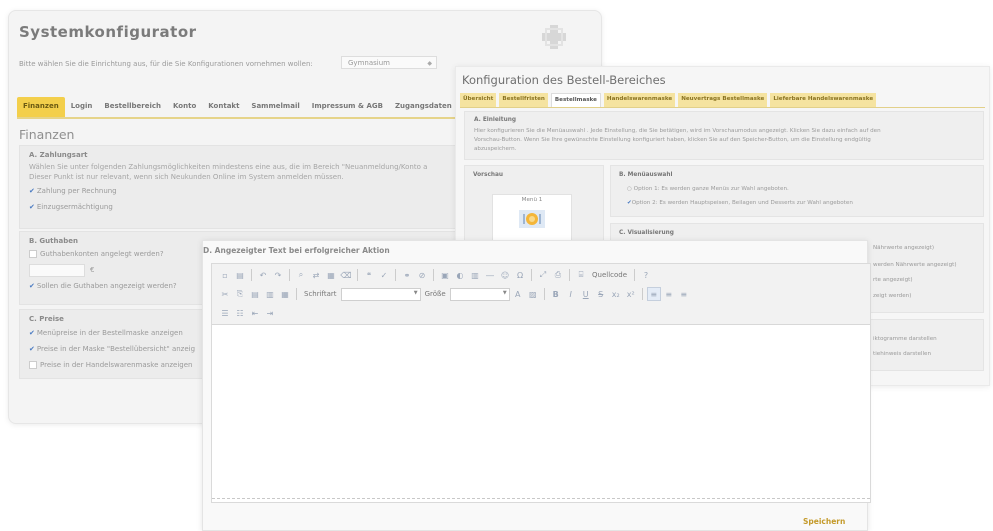 The width and height of the screenshot is (993, 531). Describe the element at coordinates (475, 275) in the screenshot. I see `table-insert-icon: ▥` at that location.